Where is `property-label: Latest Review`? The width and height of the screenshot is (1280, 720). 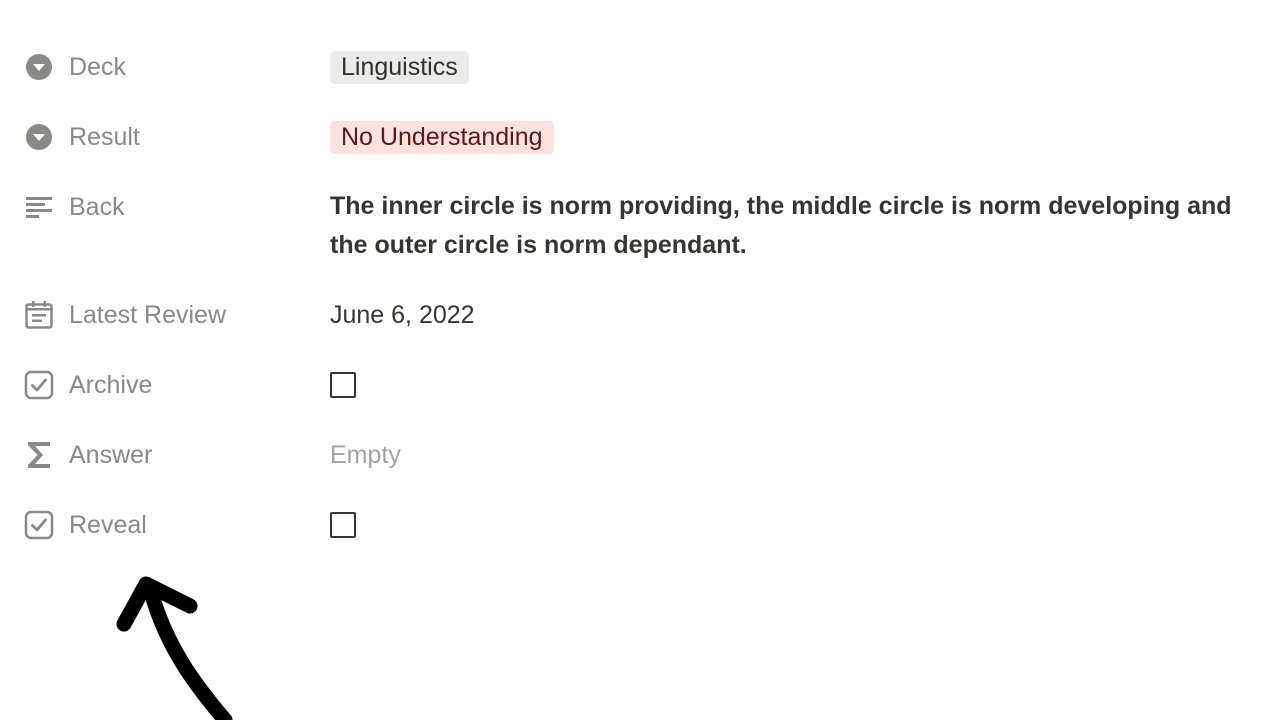
property-label: Latest Review is located at coordinates (148, 315).